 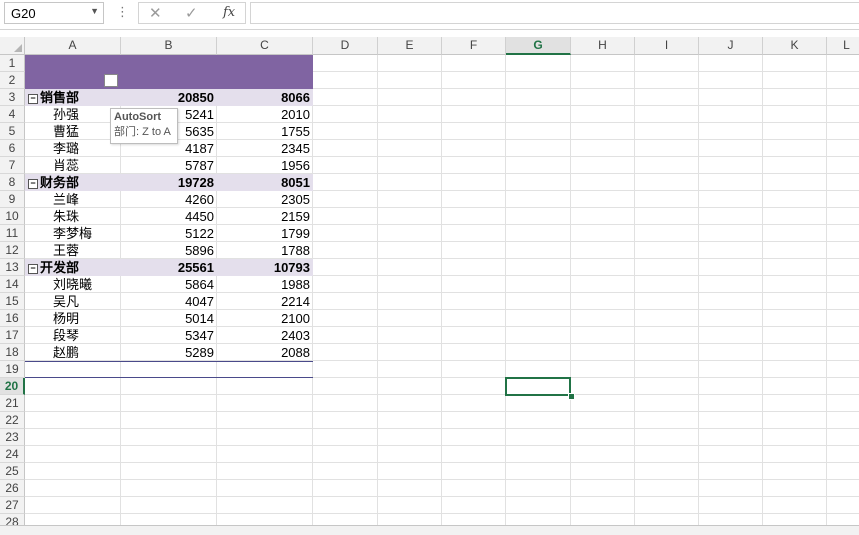 I want to click on insert-function-icon: fx, so click(x=229, y=12).